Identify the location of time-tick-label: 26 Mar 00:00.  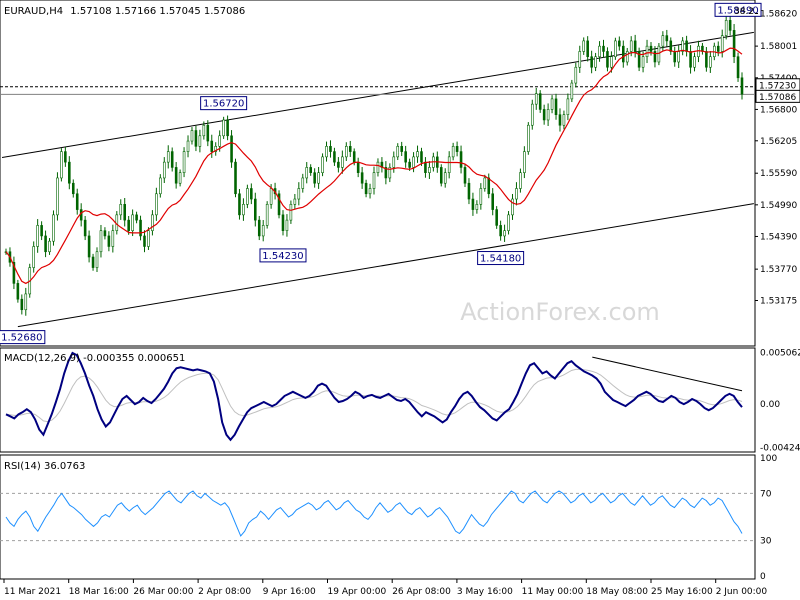
(163, 592).